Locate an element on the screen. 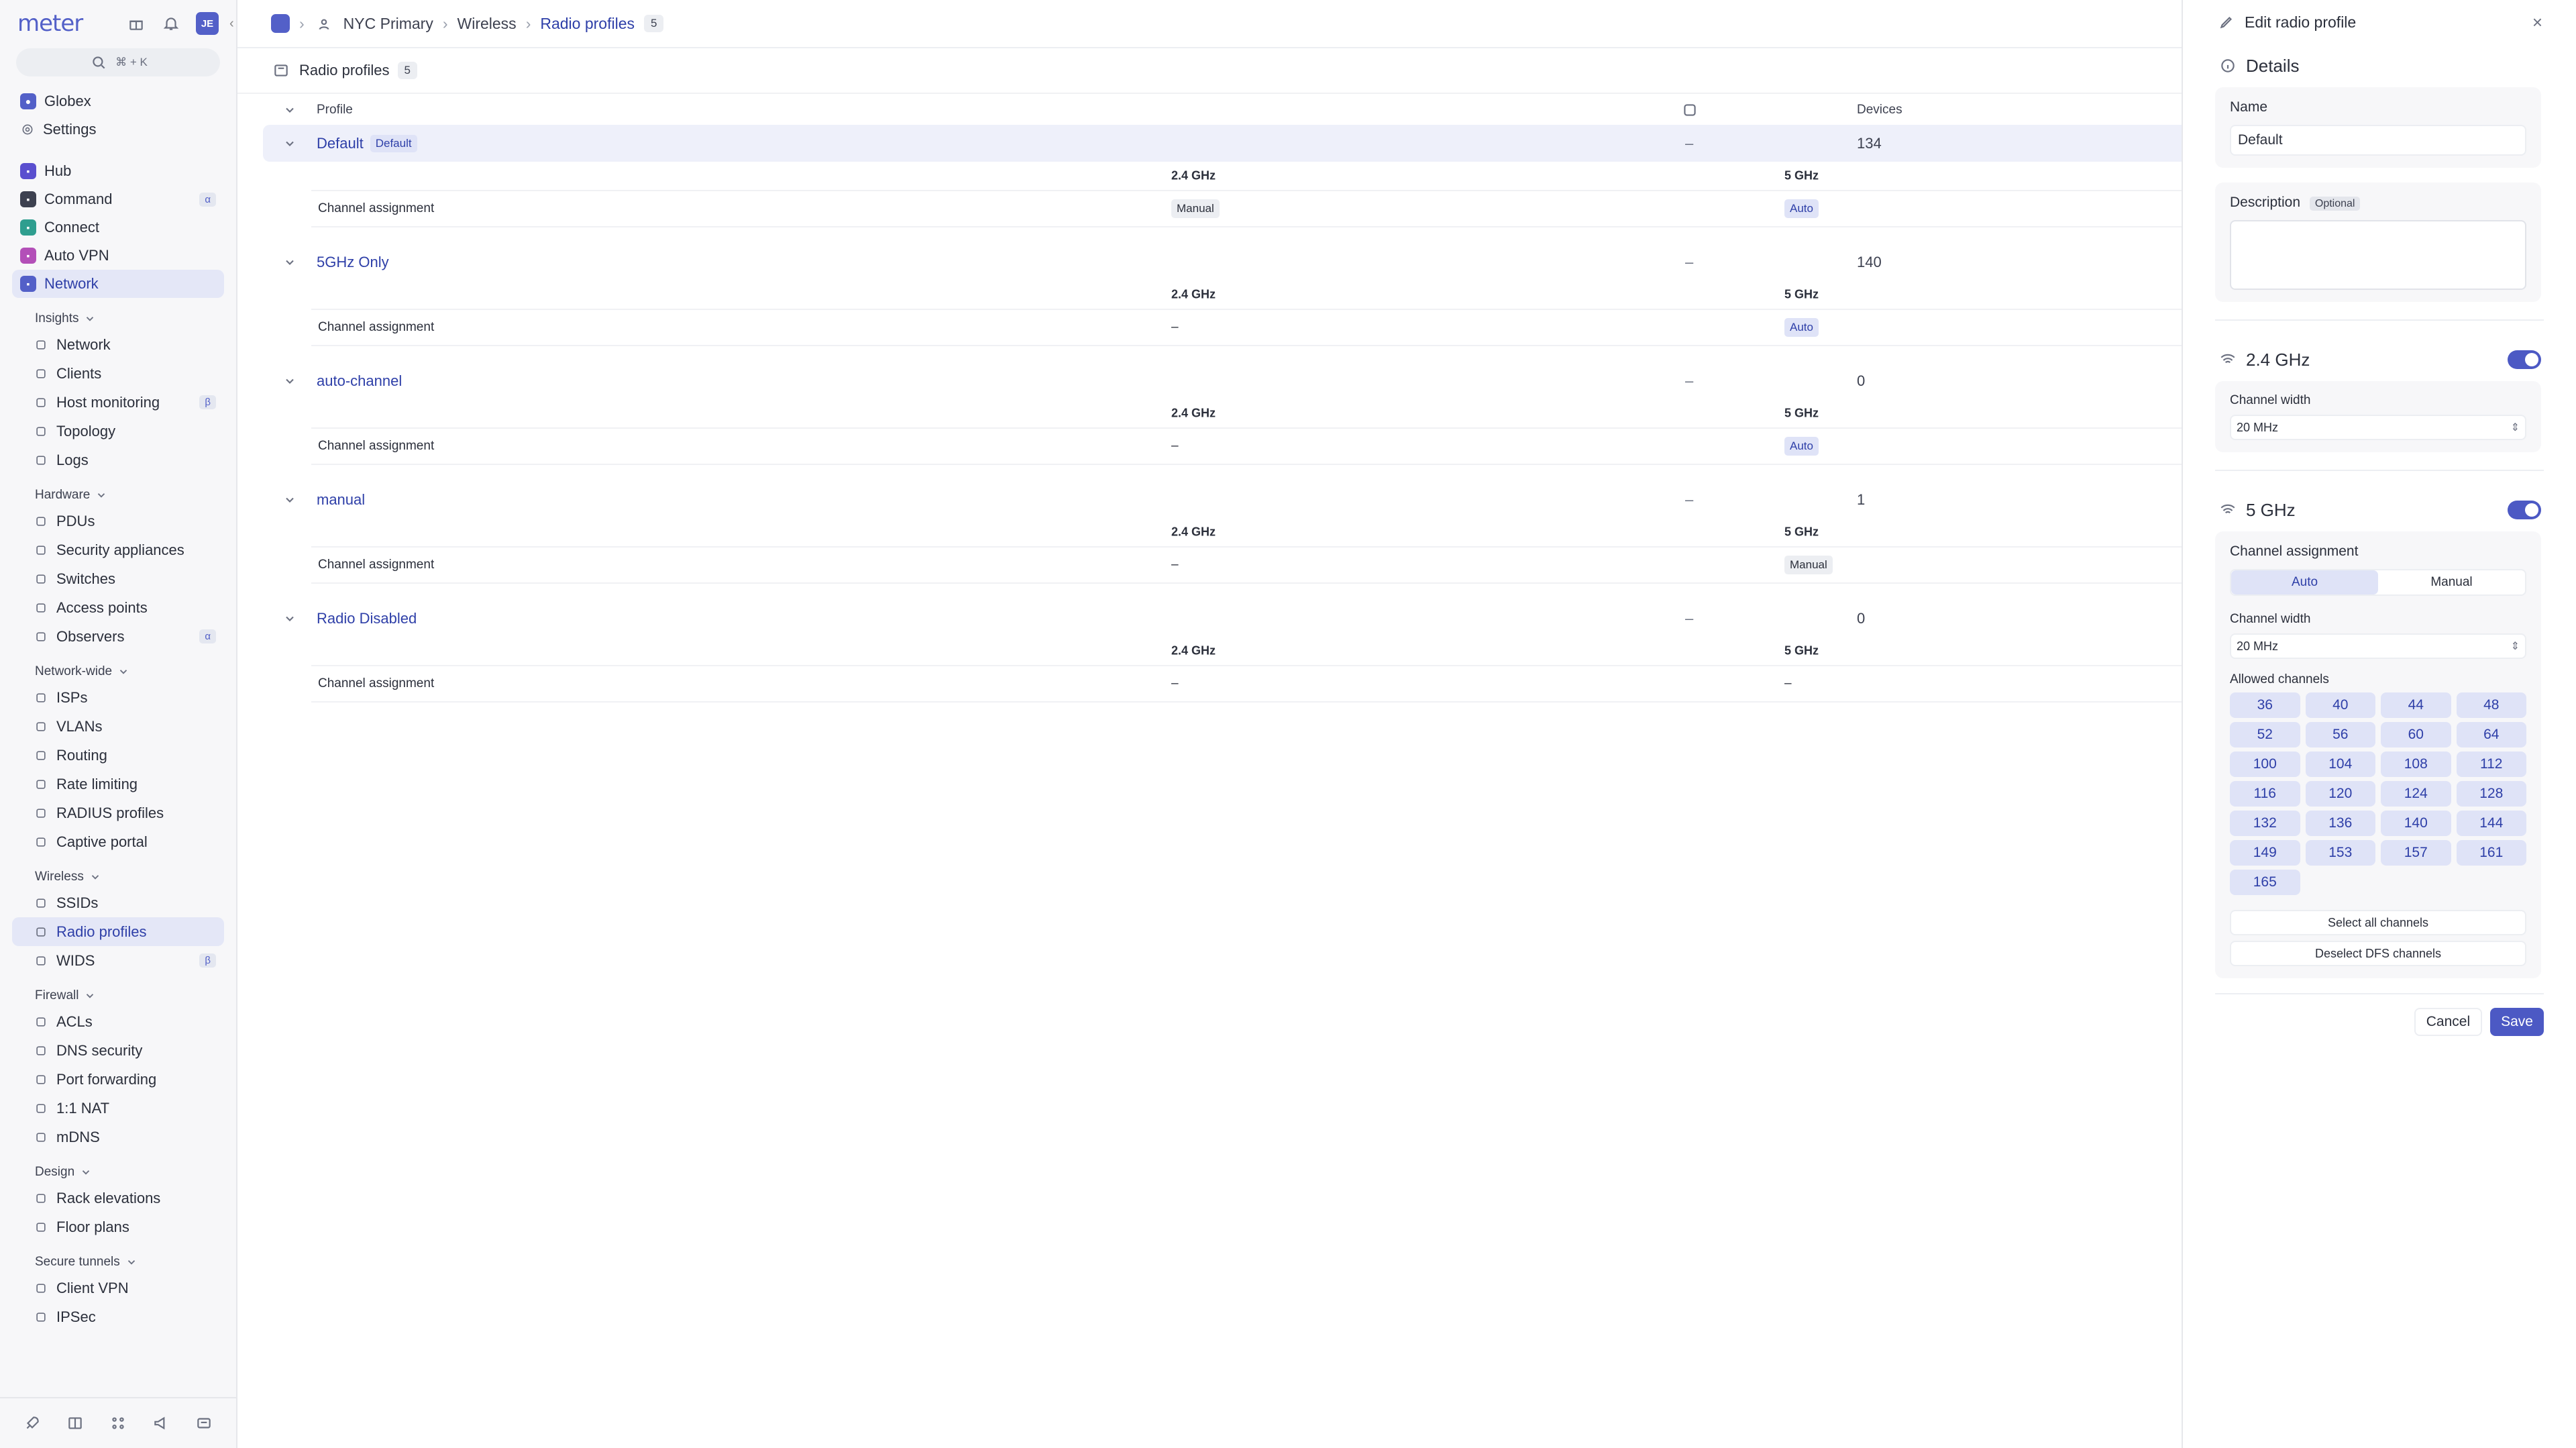 This screenshot has height=1448, width=2576. band-5-width-select: 20 MHz ⇕ is located at coordinates (2378, 646).